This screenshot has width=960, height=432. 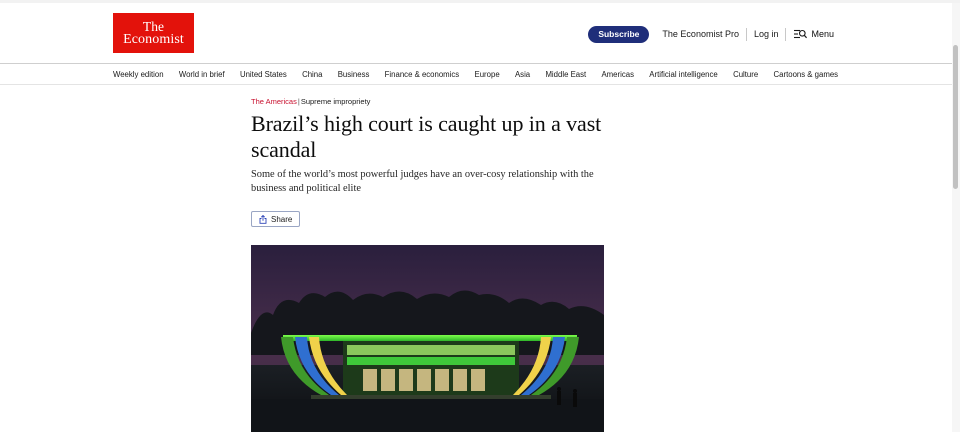 I want to click on nav-item-china: China, so click(x=312, y=74).